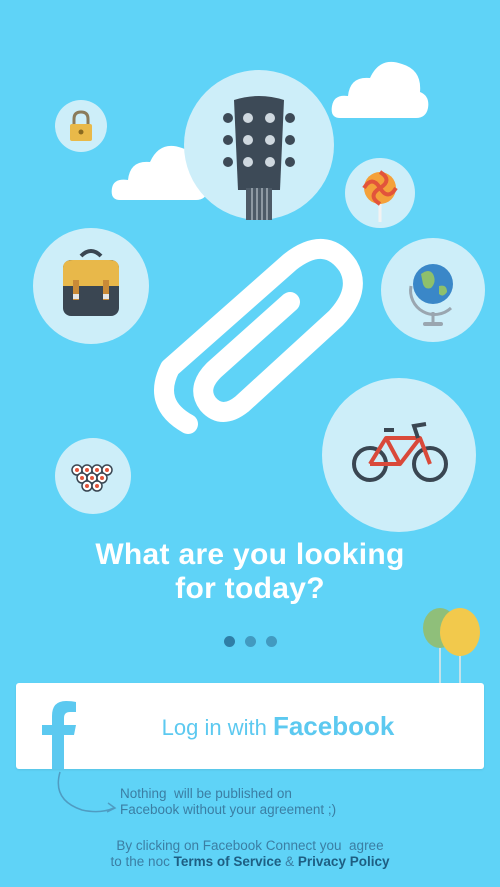 The height and width of the screenshot is (887, 500). Describe the element at coordinates (431, 295) in the screenshot. I see `globe-icon` at that location.